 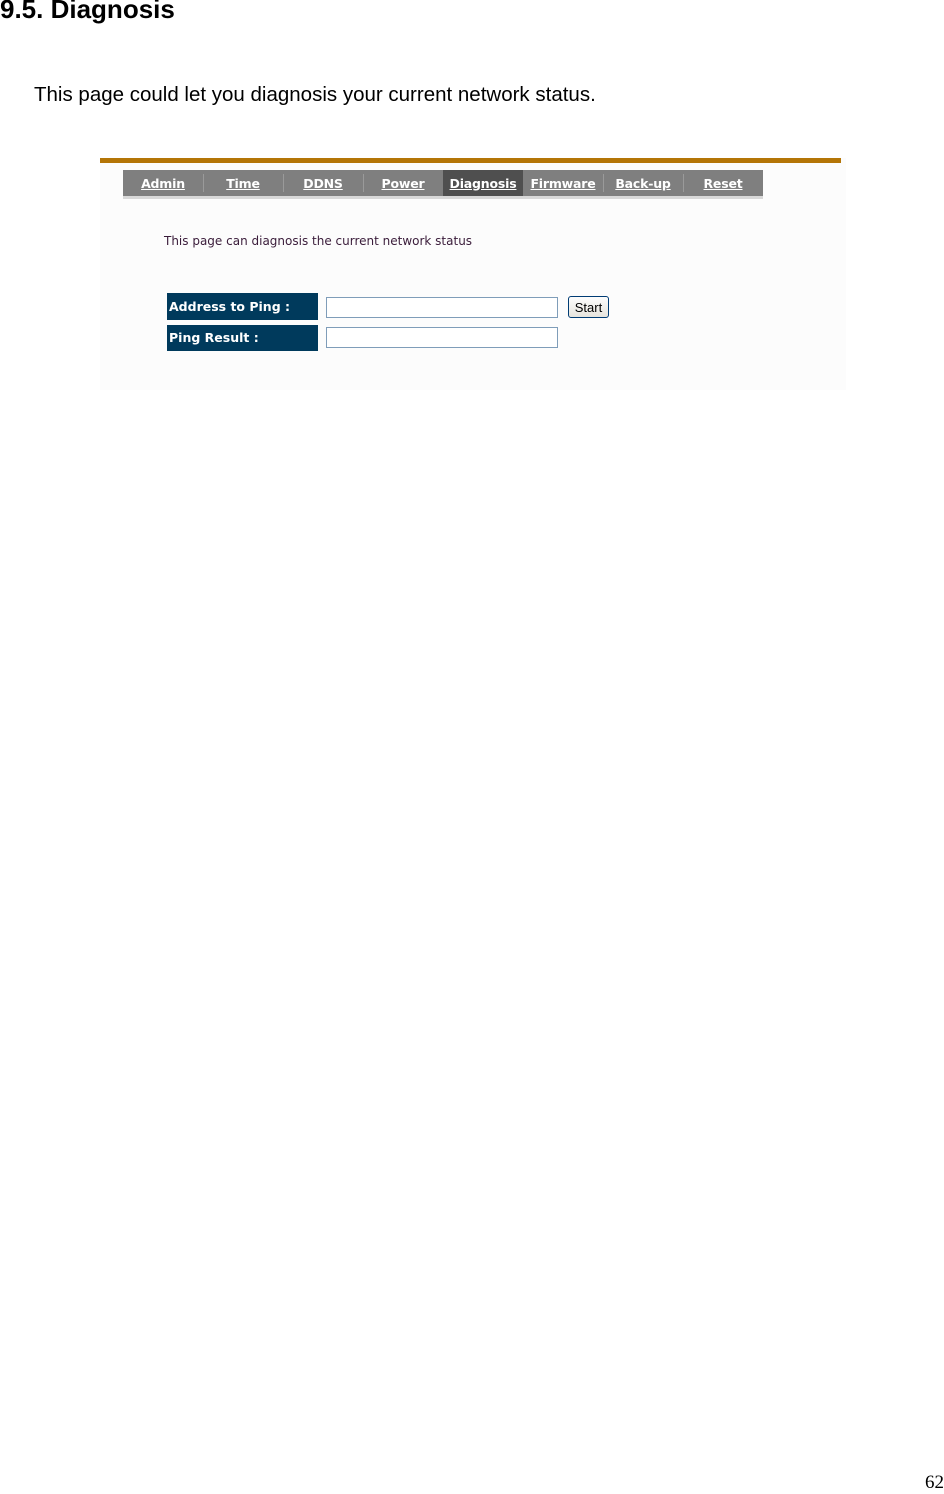 I want to click on tab-label: Diagnosis, so click(x=483, y=183).